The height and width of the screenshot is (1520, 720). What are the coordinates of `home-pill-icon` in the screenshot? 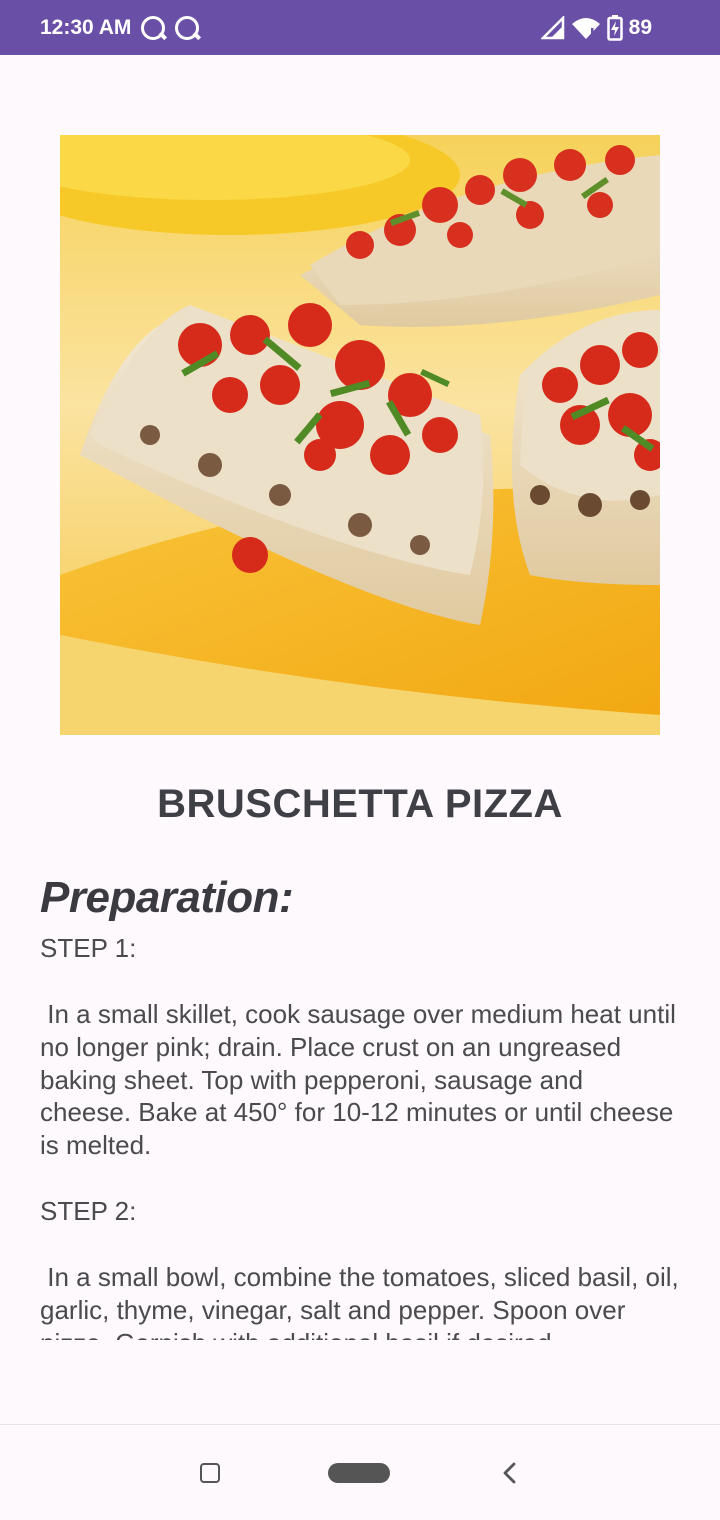 It's located at (359, 1473).